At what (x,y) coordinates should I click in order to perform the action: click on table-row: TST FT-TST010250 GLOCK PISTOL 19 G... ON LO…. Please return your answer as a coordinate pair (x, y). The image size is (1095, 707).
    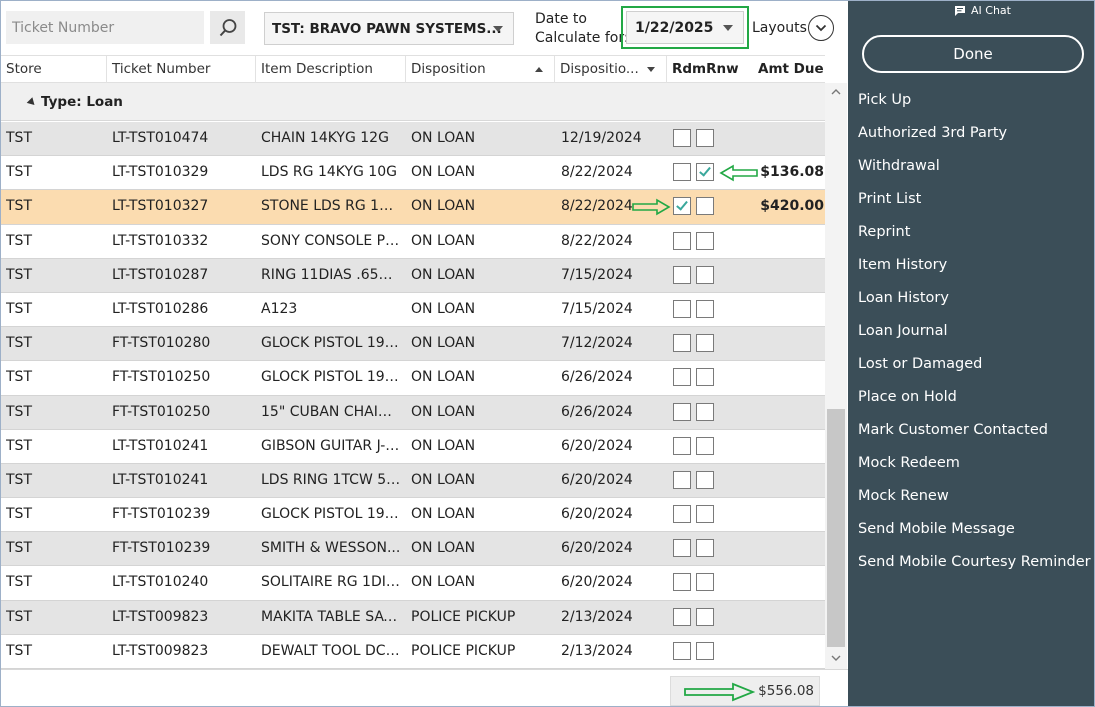
    Looking at the image, I should click on (413, 378).